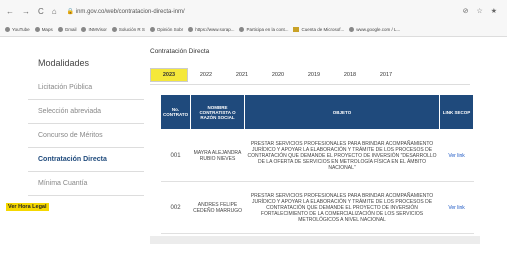  What do you see at coordinates (217, 112) in the screenshot?
I see `header-nombre: NOMBRE CONTRATISTA O RAZÓN SOCIAL` at bounding box center [217, 112].